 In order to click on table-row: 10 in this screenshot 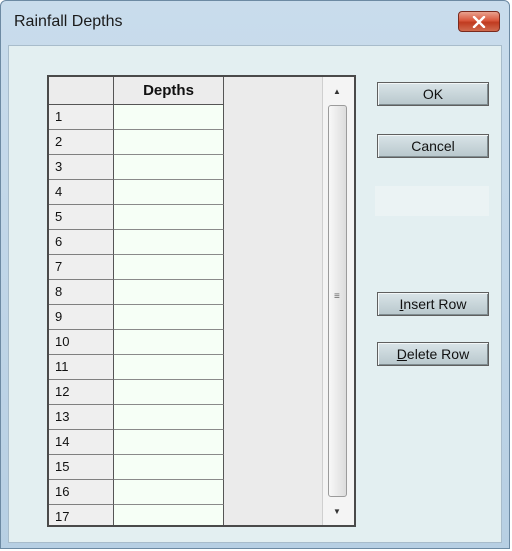, I will do `click(136, 342)`.